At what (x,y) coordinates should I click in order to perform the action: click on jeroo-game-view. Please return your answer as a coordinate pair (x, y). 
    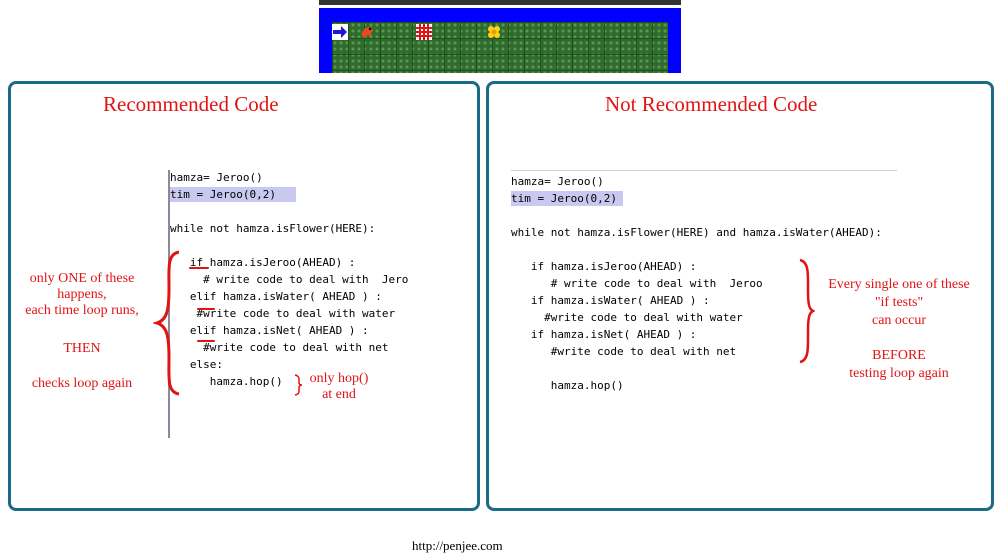
    Looking at the image, I should click on (500, 36).